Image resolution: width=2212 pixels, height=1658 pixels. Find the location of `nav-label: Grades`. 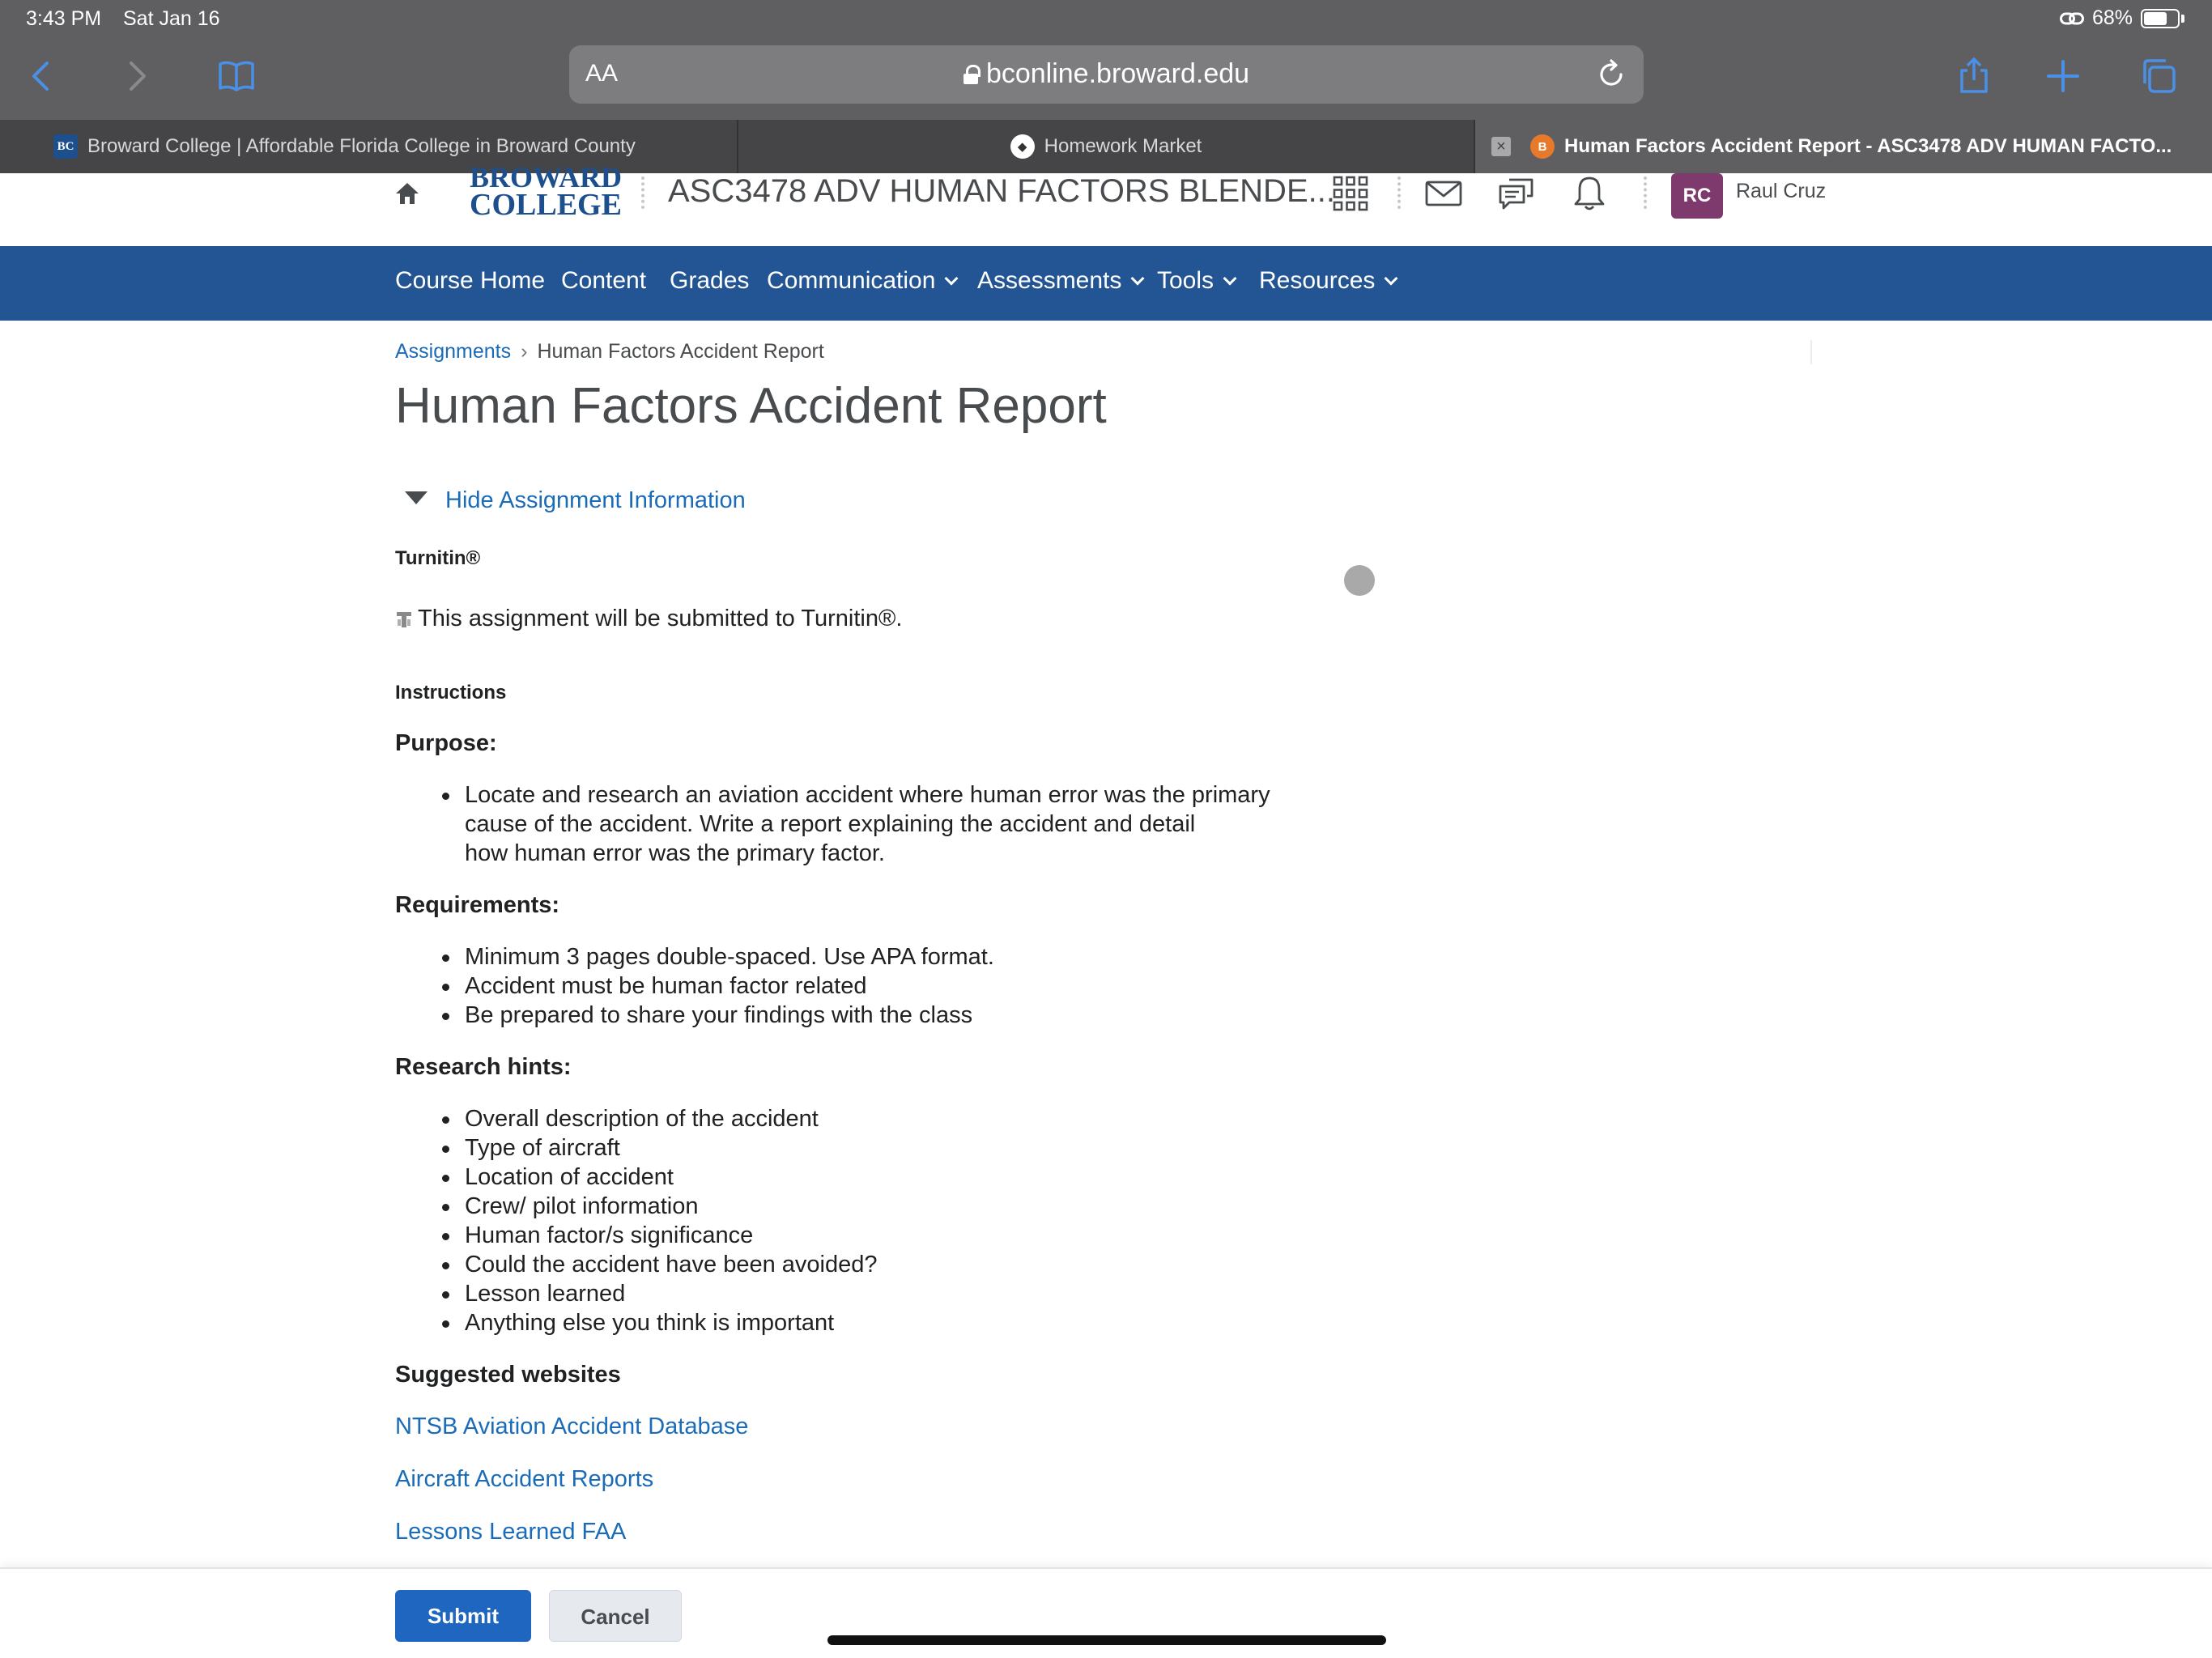

nav-label: Grades is located at coordinates (710, 280).